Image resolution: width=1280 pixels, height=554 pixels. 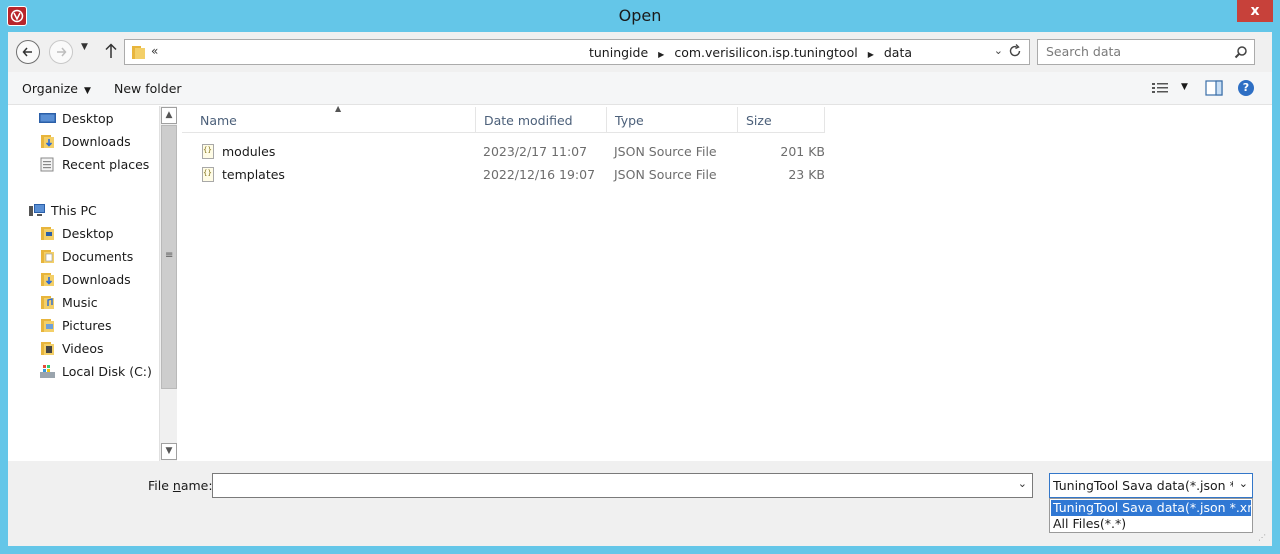 I want to click on view-options-dropdown-icon: ▼, so click(x=1184, y=87).